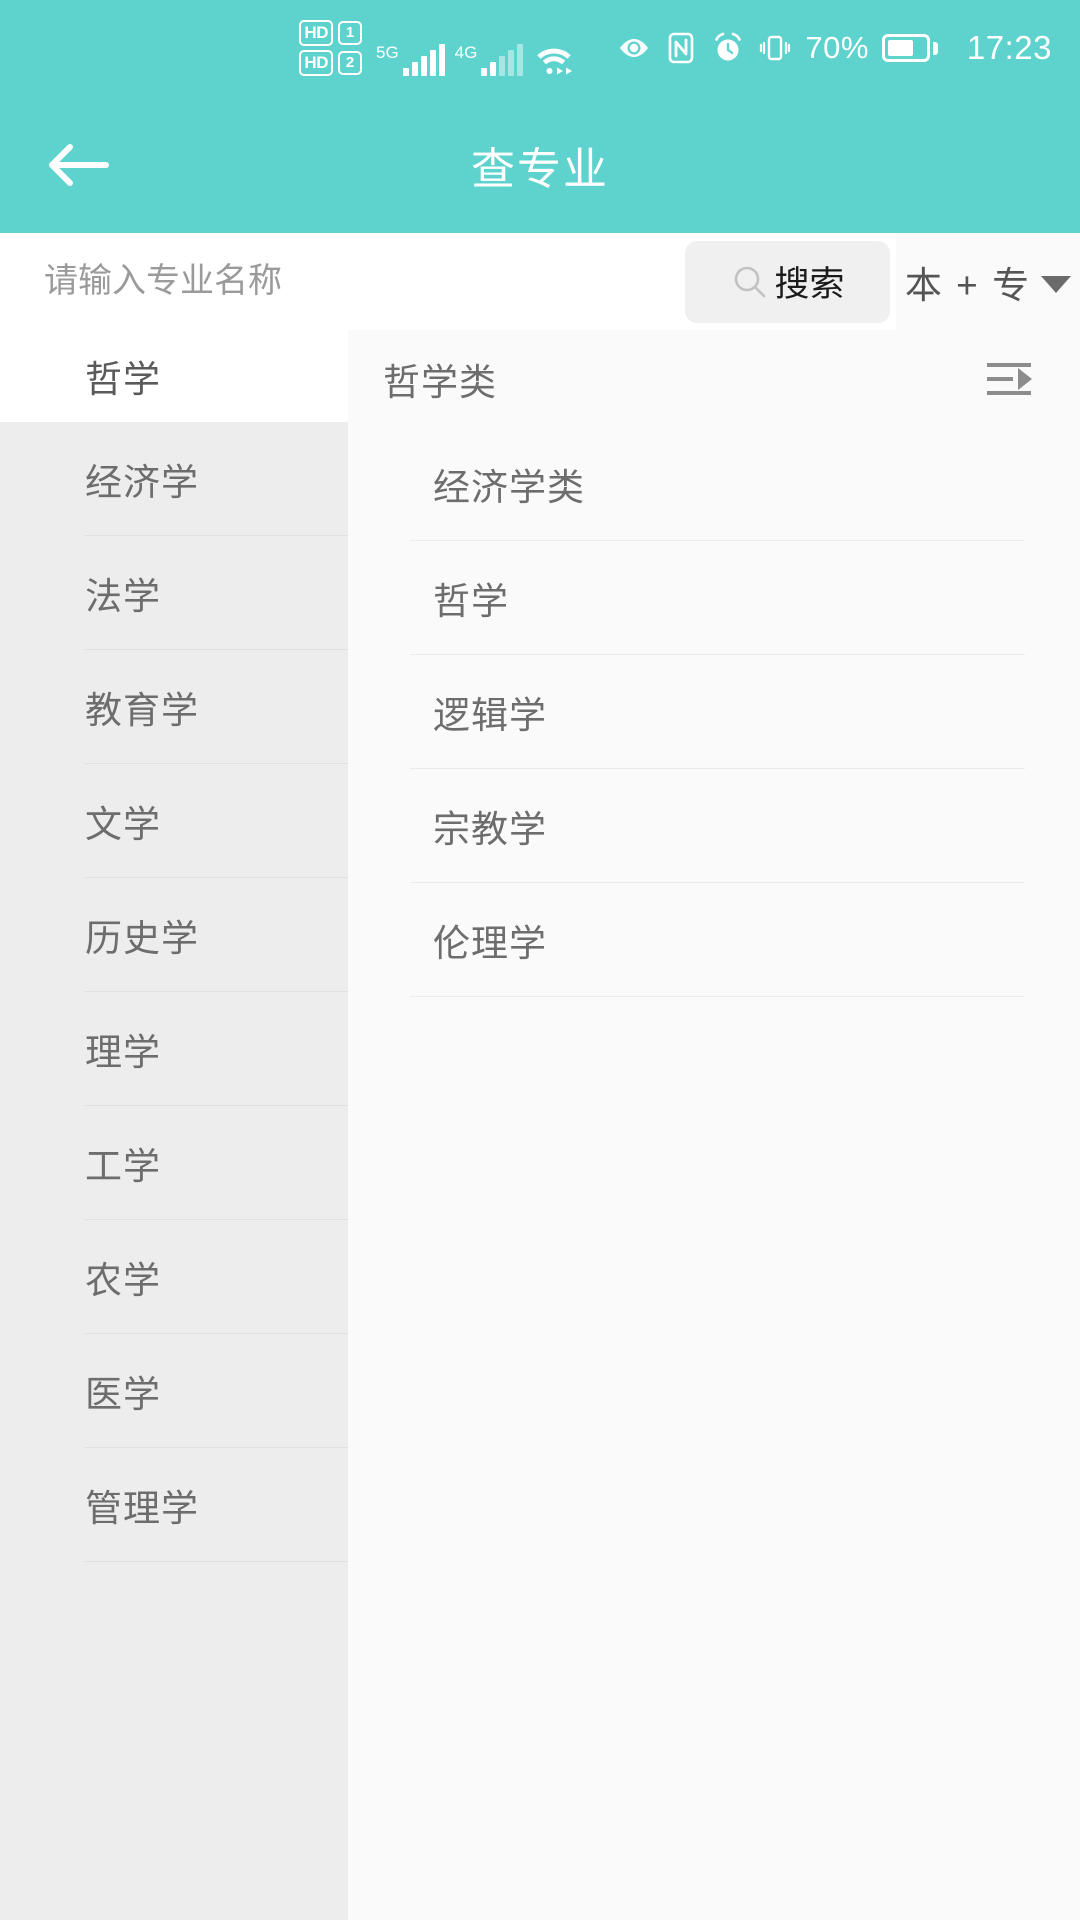 The image size is (1080, 1920). I want to click on signal-5g-label: 5G, so click(387, 52).